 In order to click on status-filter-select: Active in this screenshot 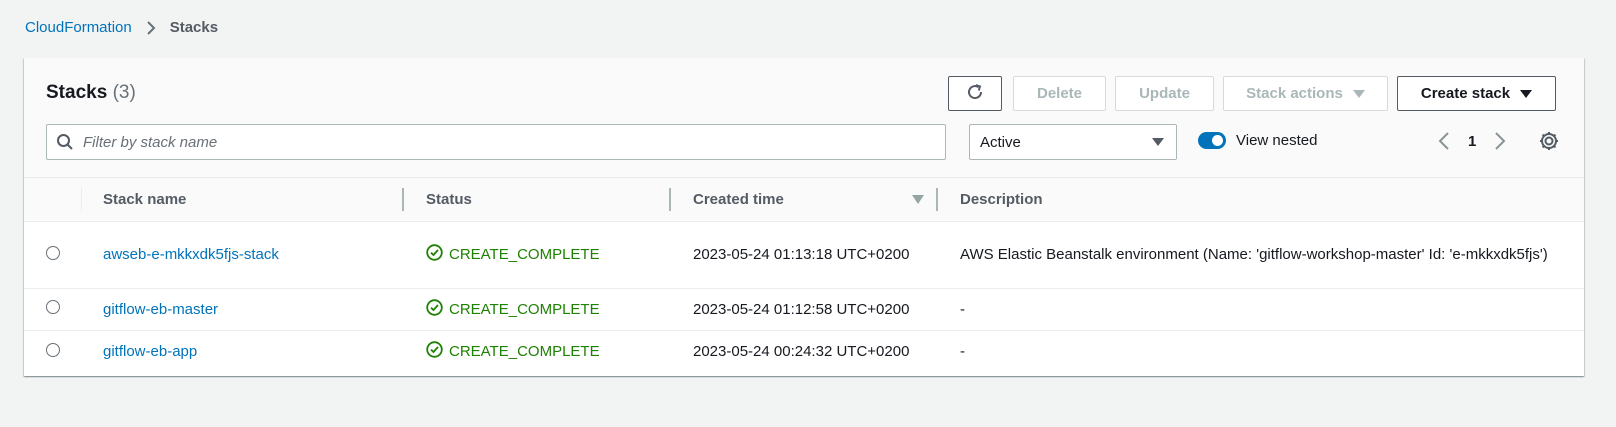, I will do `click(1073, 142)`.